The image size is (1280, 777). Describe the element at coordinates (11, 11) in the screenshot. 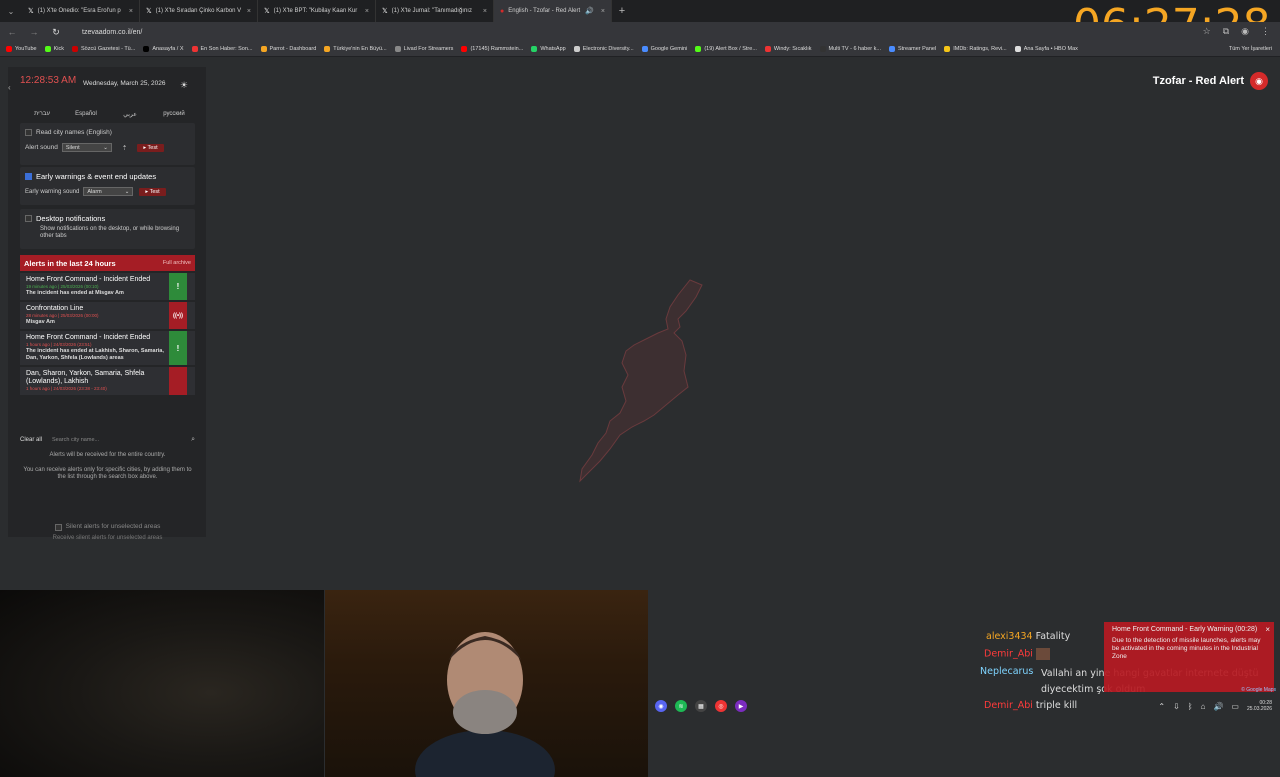

I see `tab-search-icon: ⌄` at that location.